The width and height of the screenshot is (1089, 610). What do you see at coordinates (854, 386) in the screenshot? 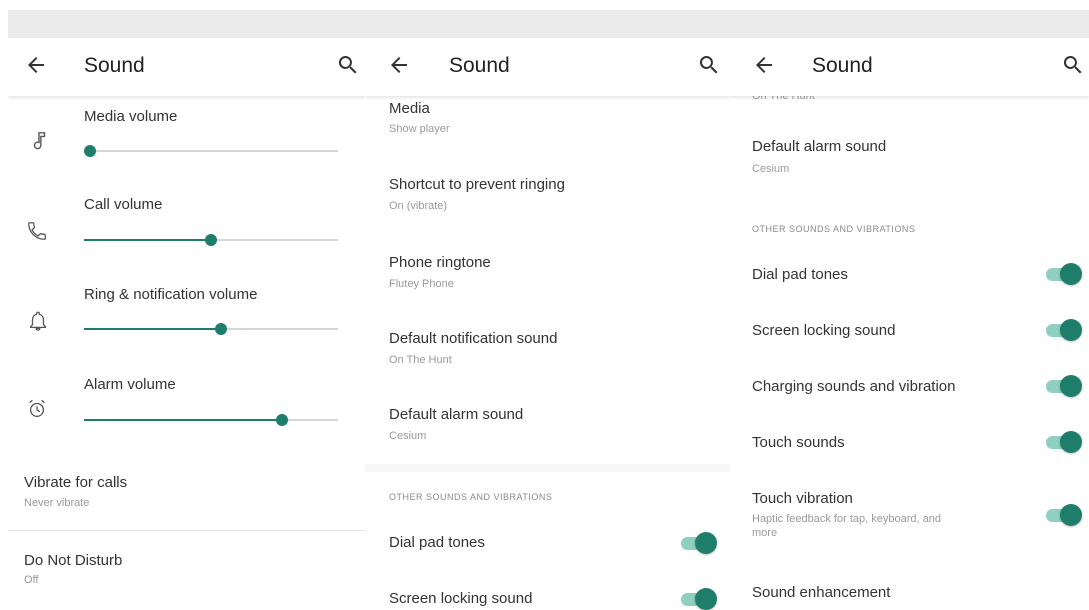
I see `charging-sounds-title: Charging sounds and vibration` at bounding box center [854, 386].